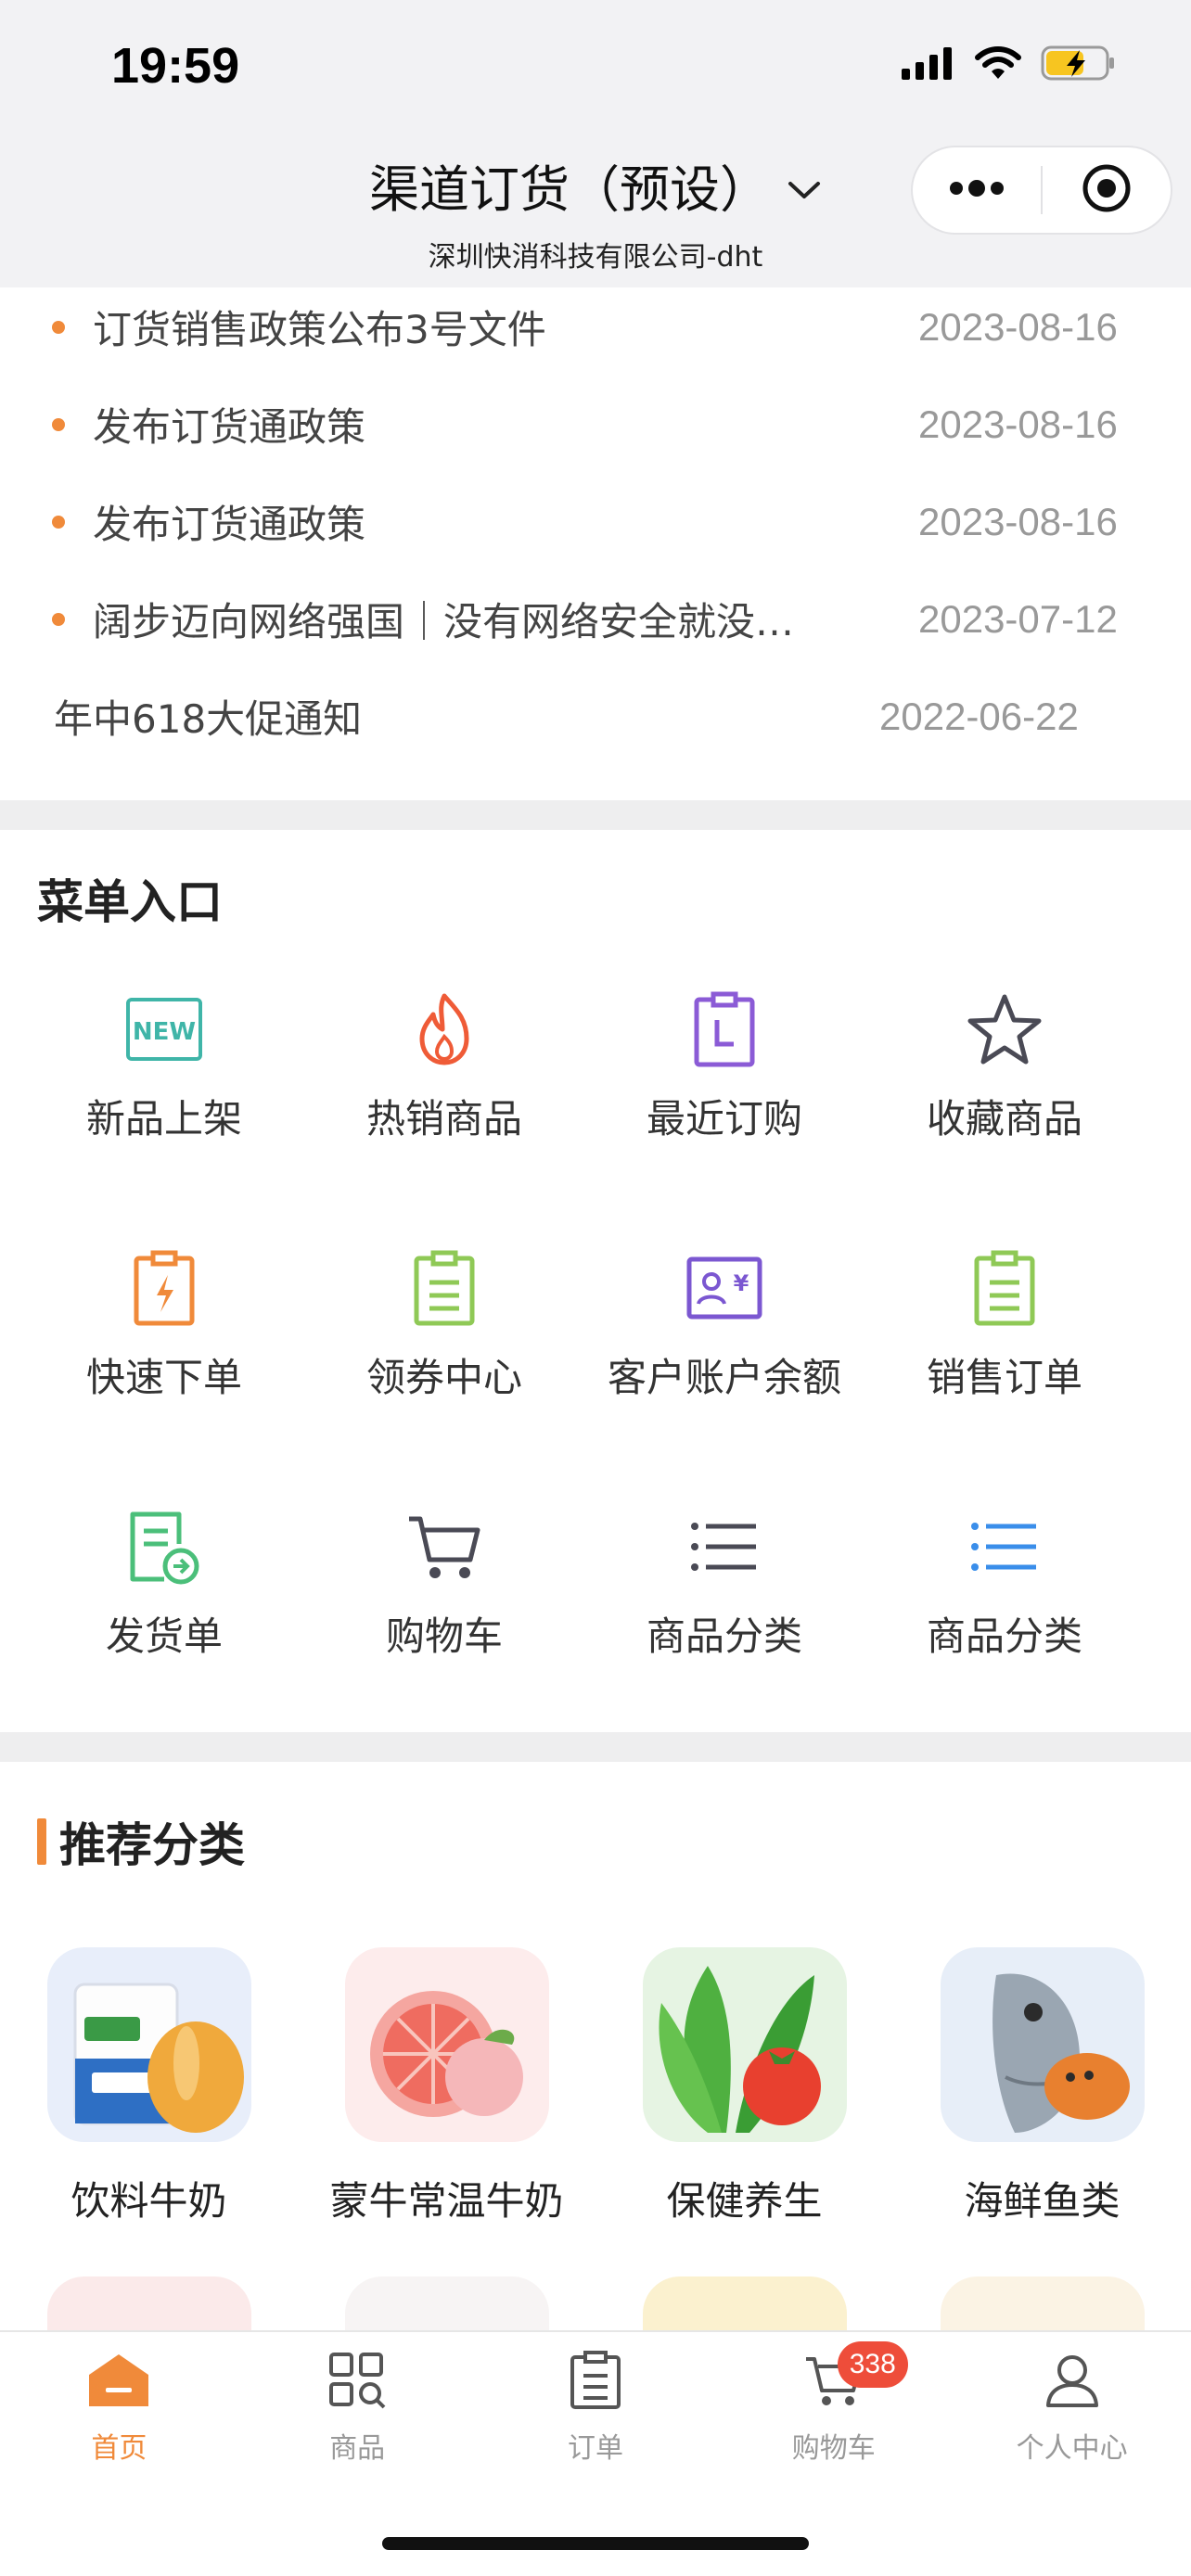 This screenshot has height=2576, width=1191. I want to click on category-item: 海鲜鱼类, so click(1042, 2086).